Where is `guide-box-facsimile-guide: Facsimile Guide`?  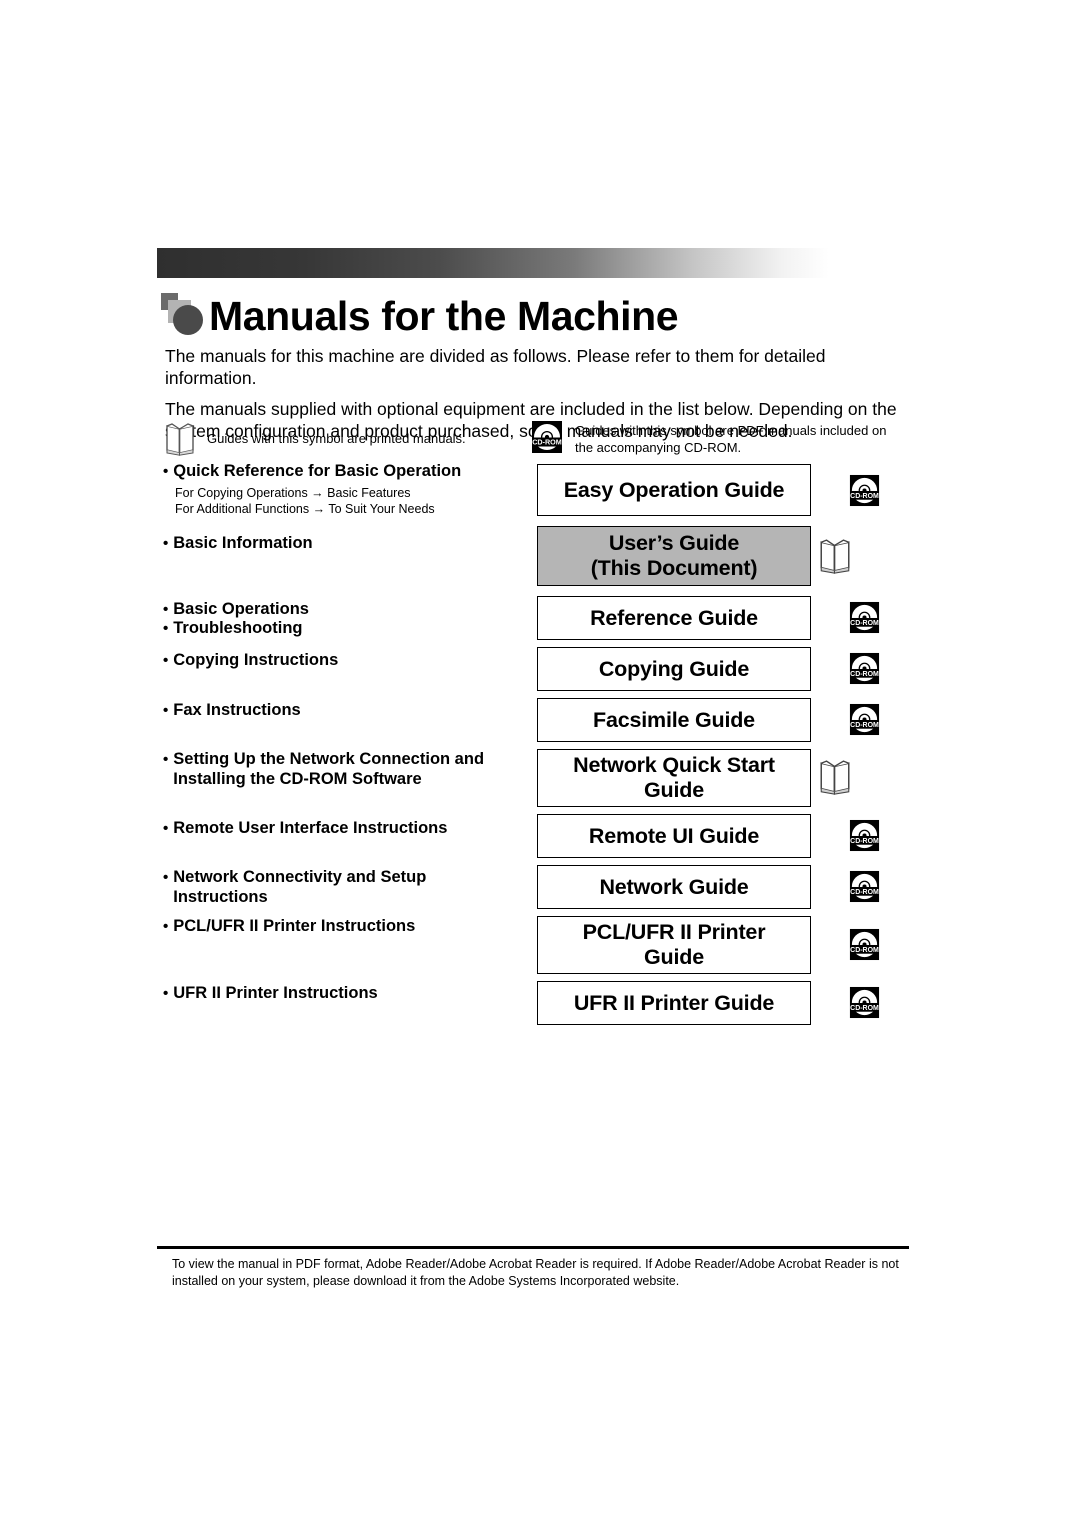 guide-box-facsimile-guide: Facsimile Guide is located at coordinates (674, 720).